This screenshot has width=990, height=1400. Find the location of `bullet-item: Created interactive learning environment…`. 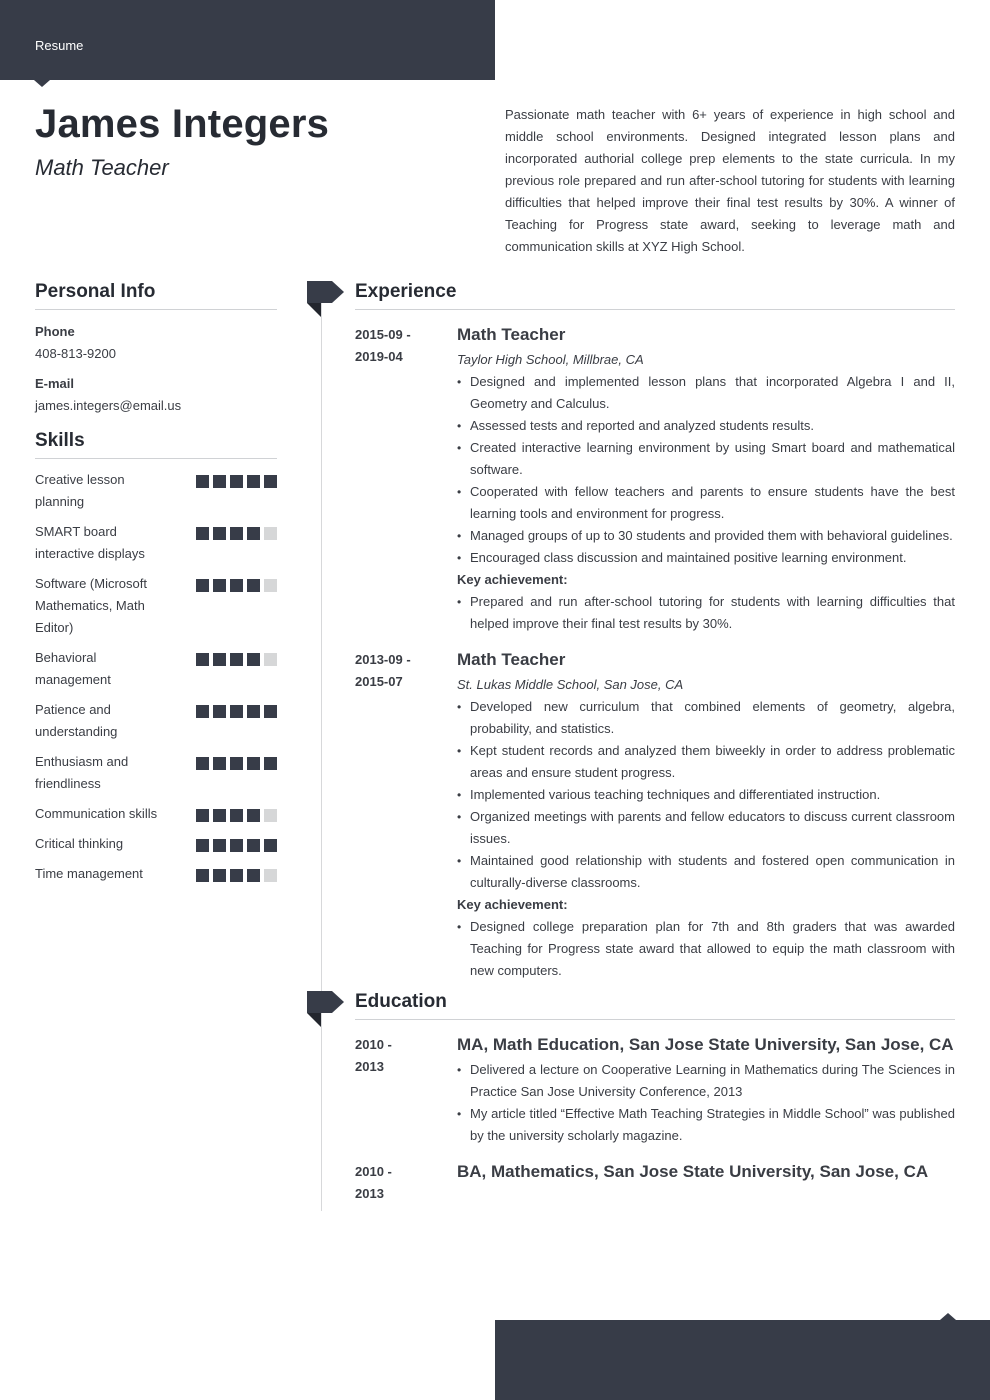

bullet-item: Created interactive learning environment… is located at coordinates (706, 459).